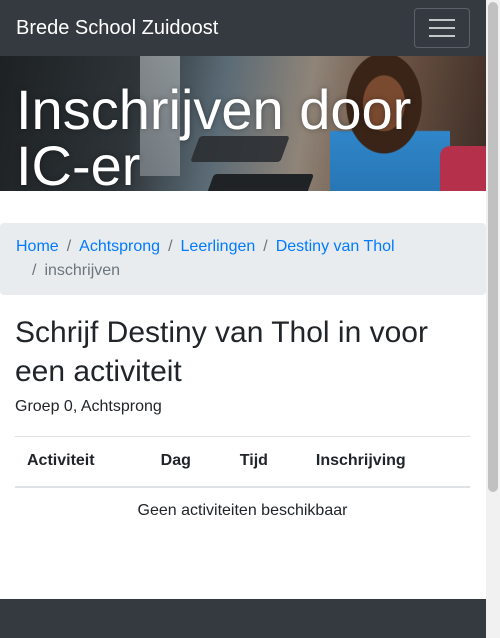 Image resolution: width=500 pixels, height=638 pixels. Describe the element at coordinates (37, 246) in the screenshot. I see `breadcrumb-home: Home` at that location.